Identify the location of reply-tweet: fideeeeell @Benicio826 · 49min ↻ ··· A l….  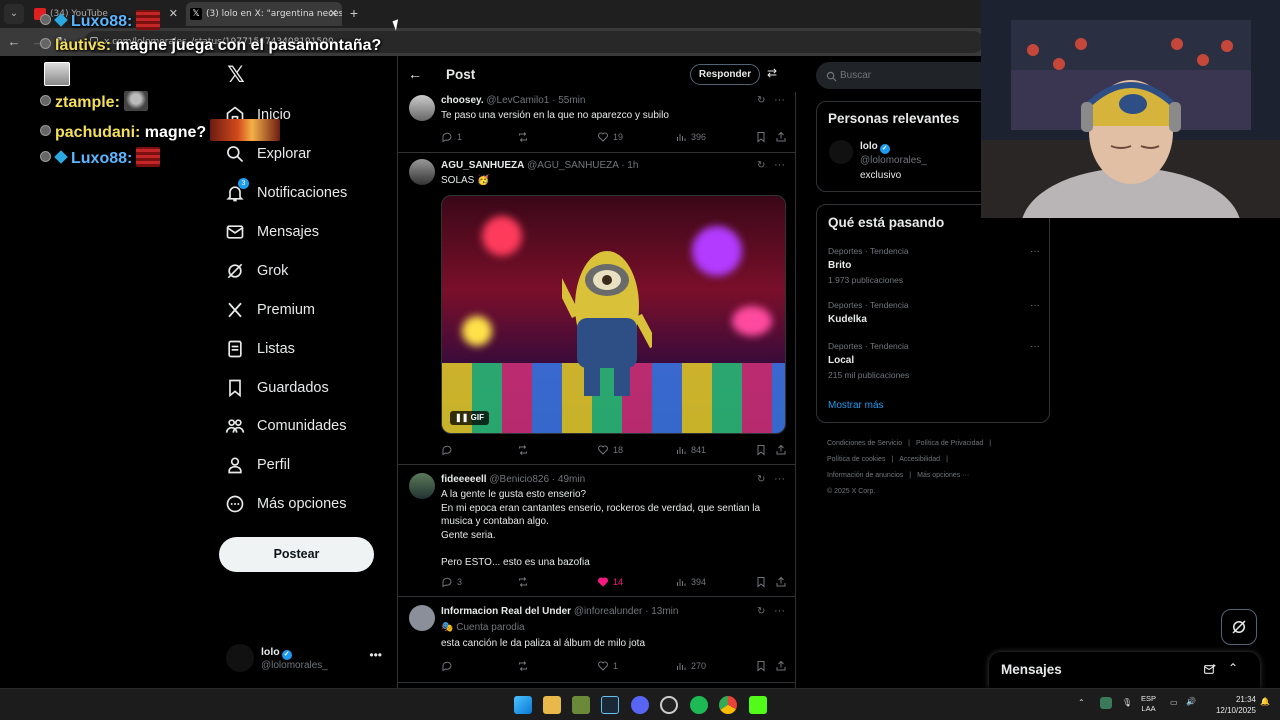
(597, 531).